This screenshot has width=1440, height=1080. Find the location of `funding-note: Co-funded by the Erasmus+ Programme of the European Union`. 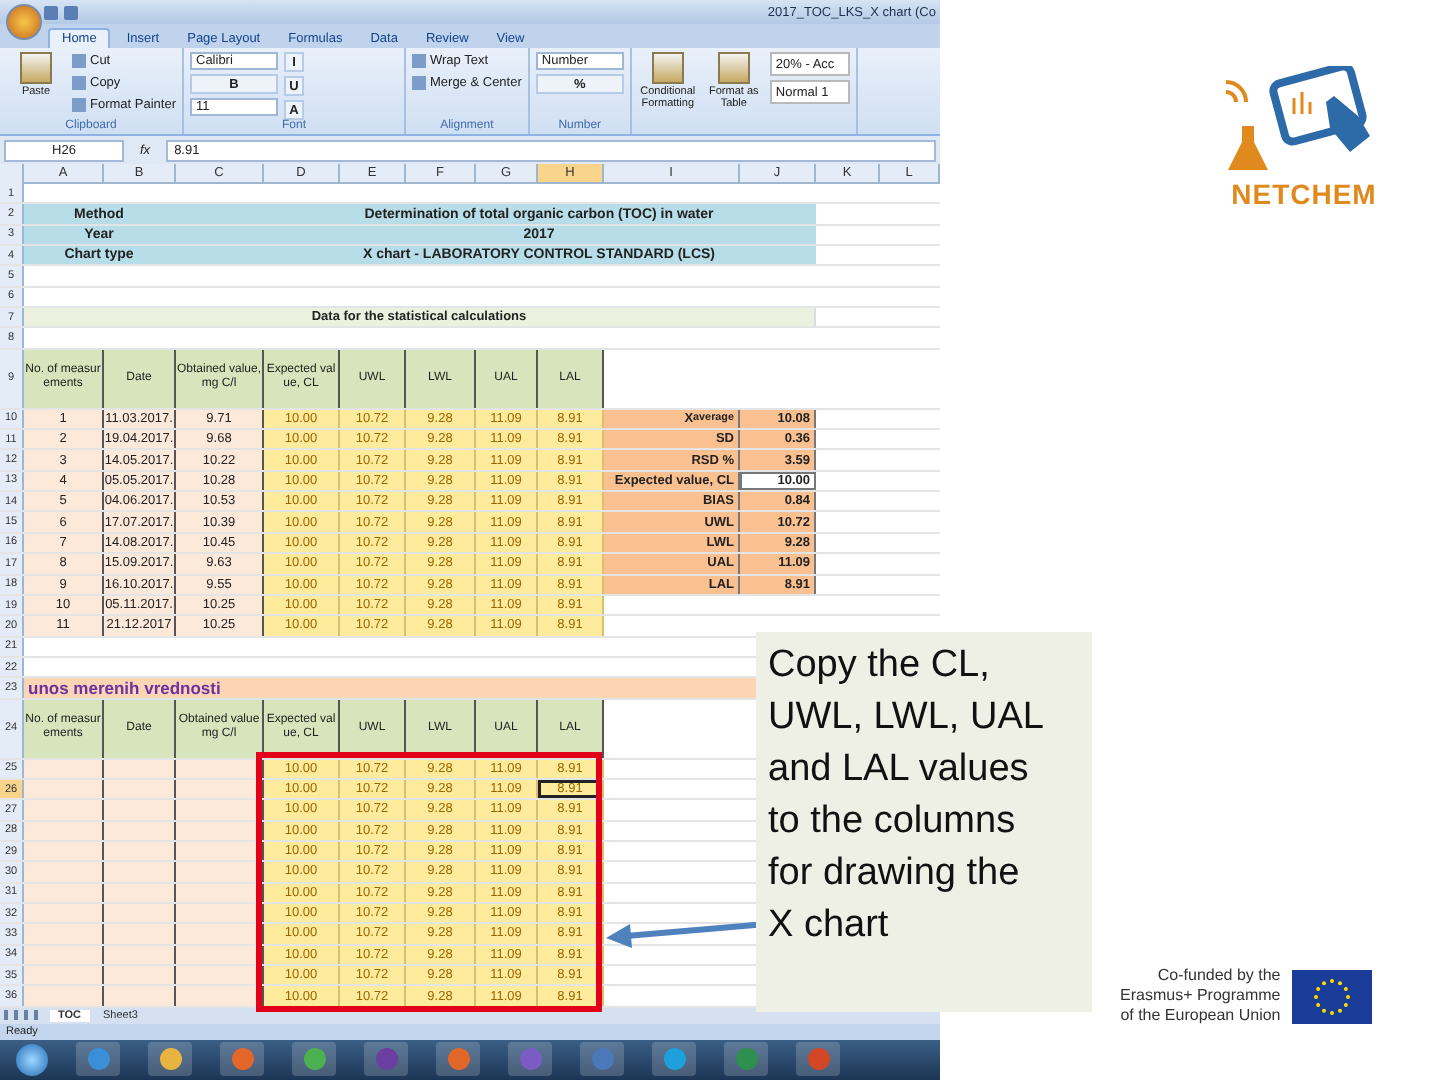

funding-note: Co-funded by the Erasmus+ Programme of the European Union is located at coordinates (1200, 996).